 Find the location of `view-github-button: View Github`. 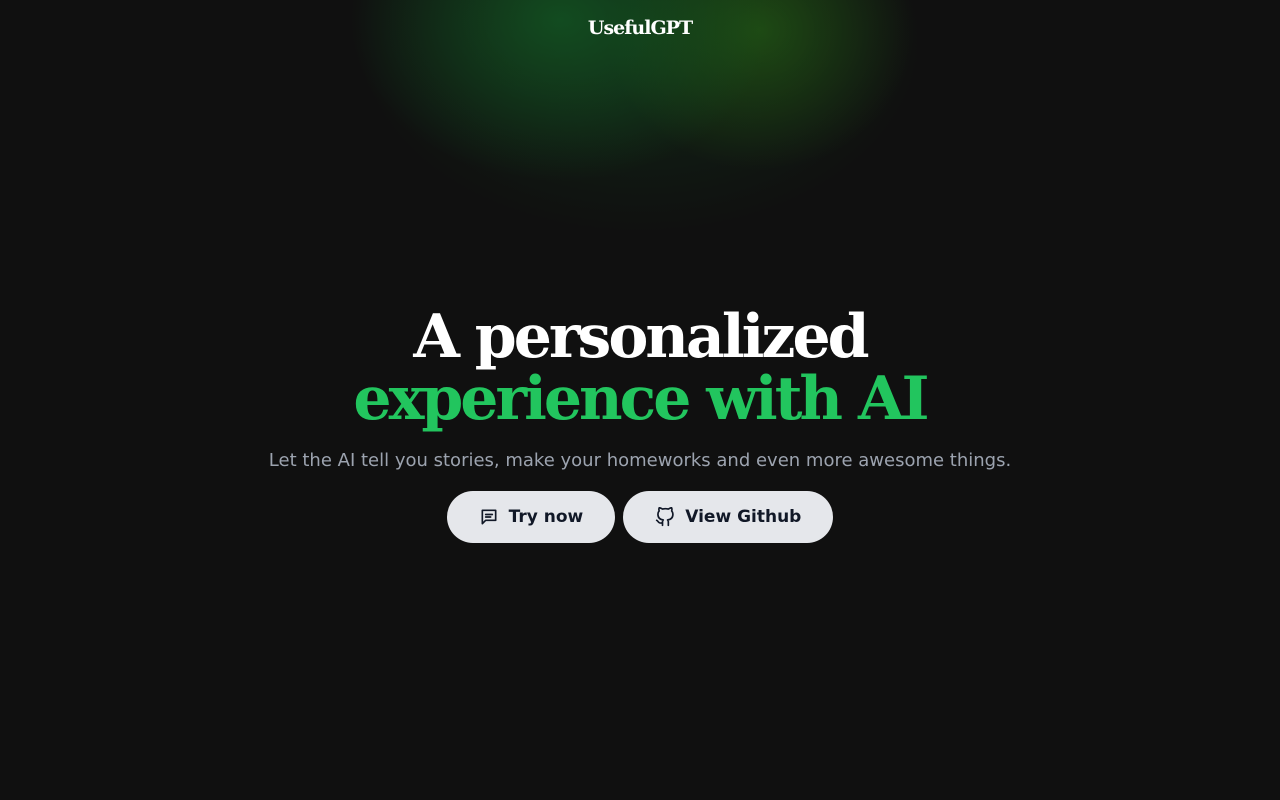

view-github-button: View Github is located at coordinates (728, 517).